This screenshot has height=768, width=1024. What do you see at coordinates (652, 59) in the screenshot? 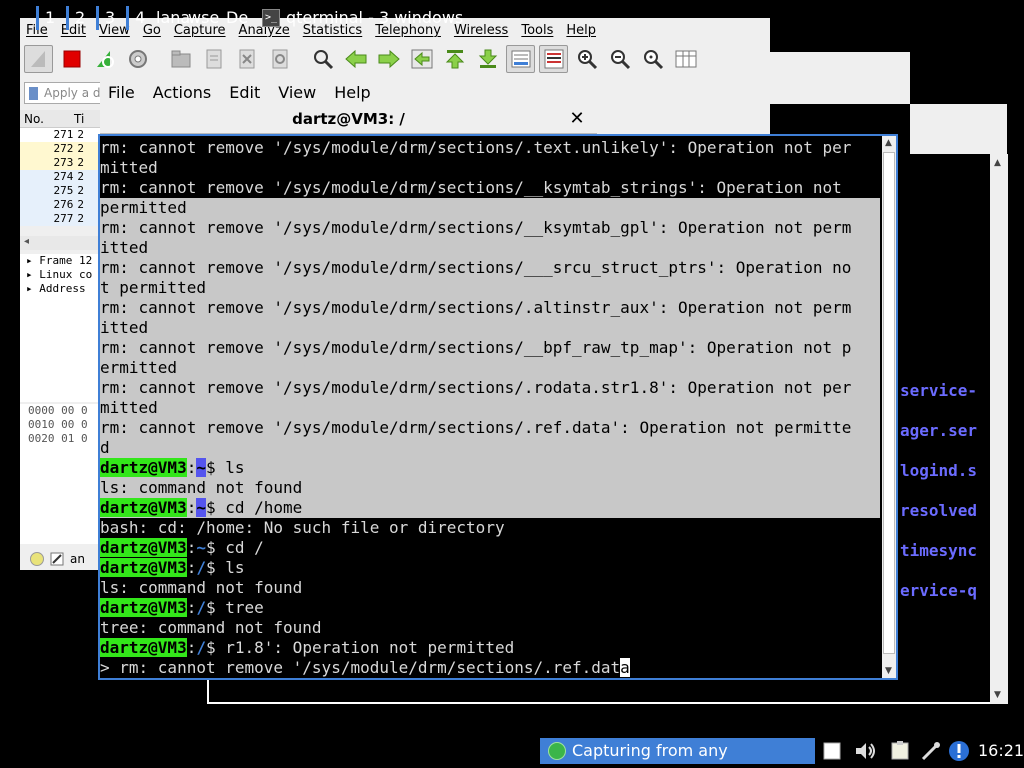
I see `zoom-reset-icon` at bounding box center [652, 59].